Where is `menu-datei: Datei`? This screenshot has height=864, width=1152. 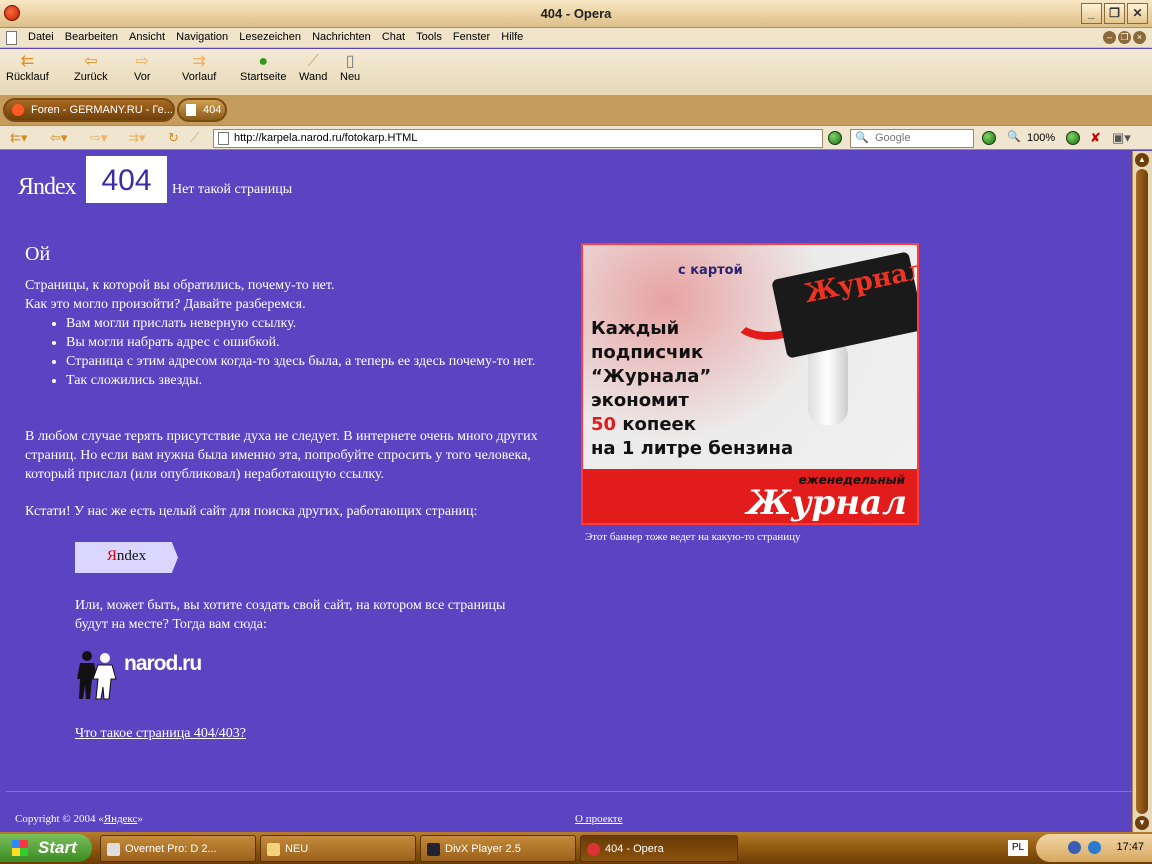
menu-datei: Datei is located at coordinates (44, 35).